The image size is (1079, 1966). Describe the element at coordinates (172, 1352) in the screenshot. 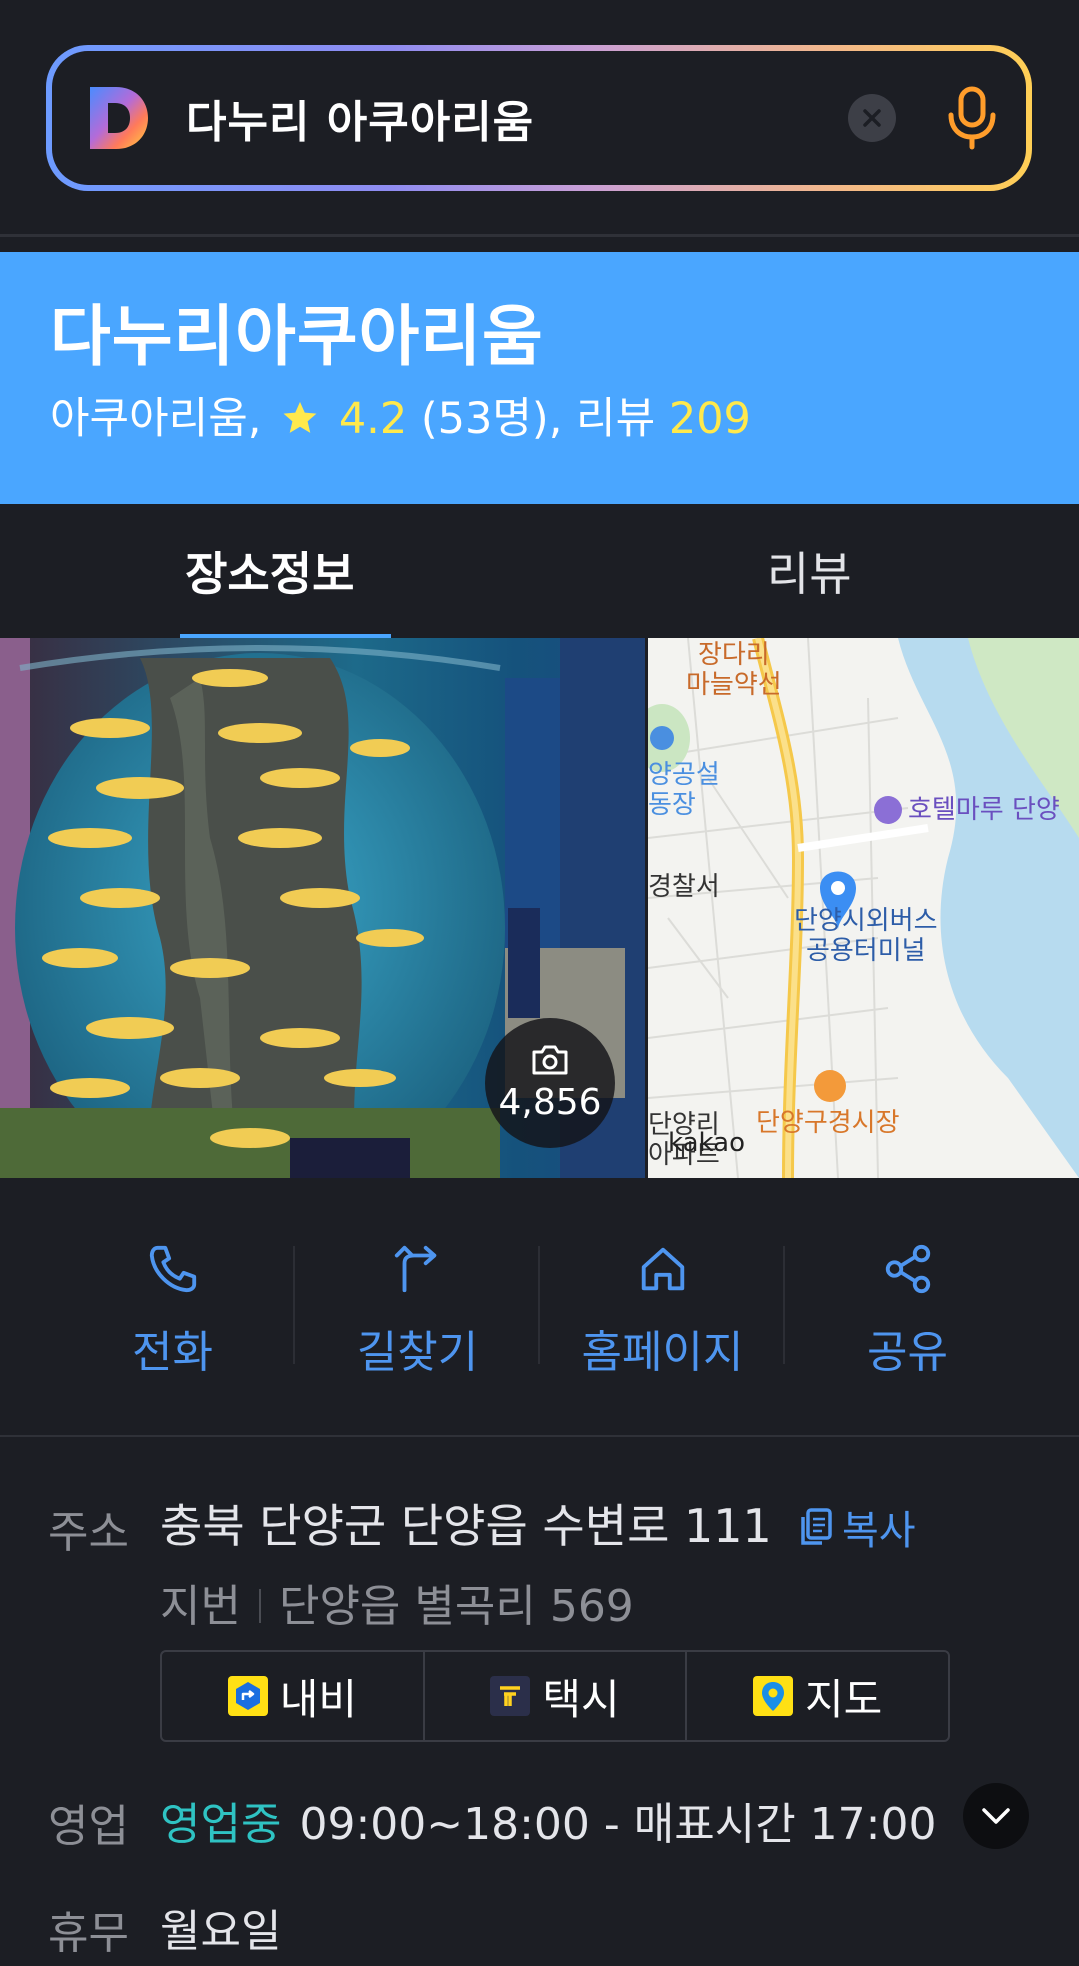

I see `action-label: 전화` at that location.